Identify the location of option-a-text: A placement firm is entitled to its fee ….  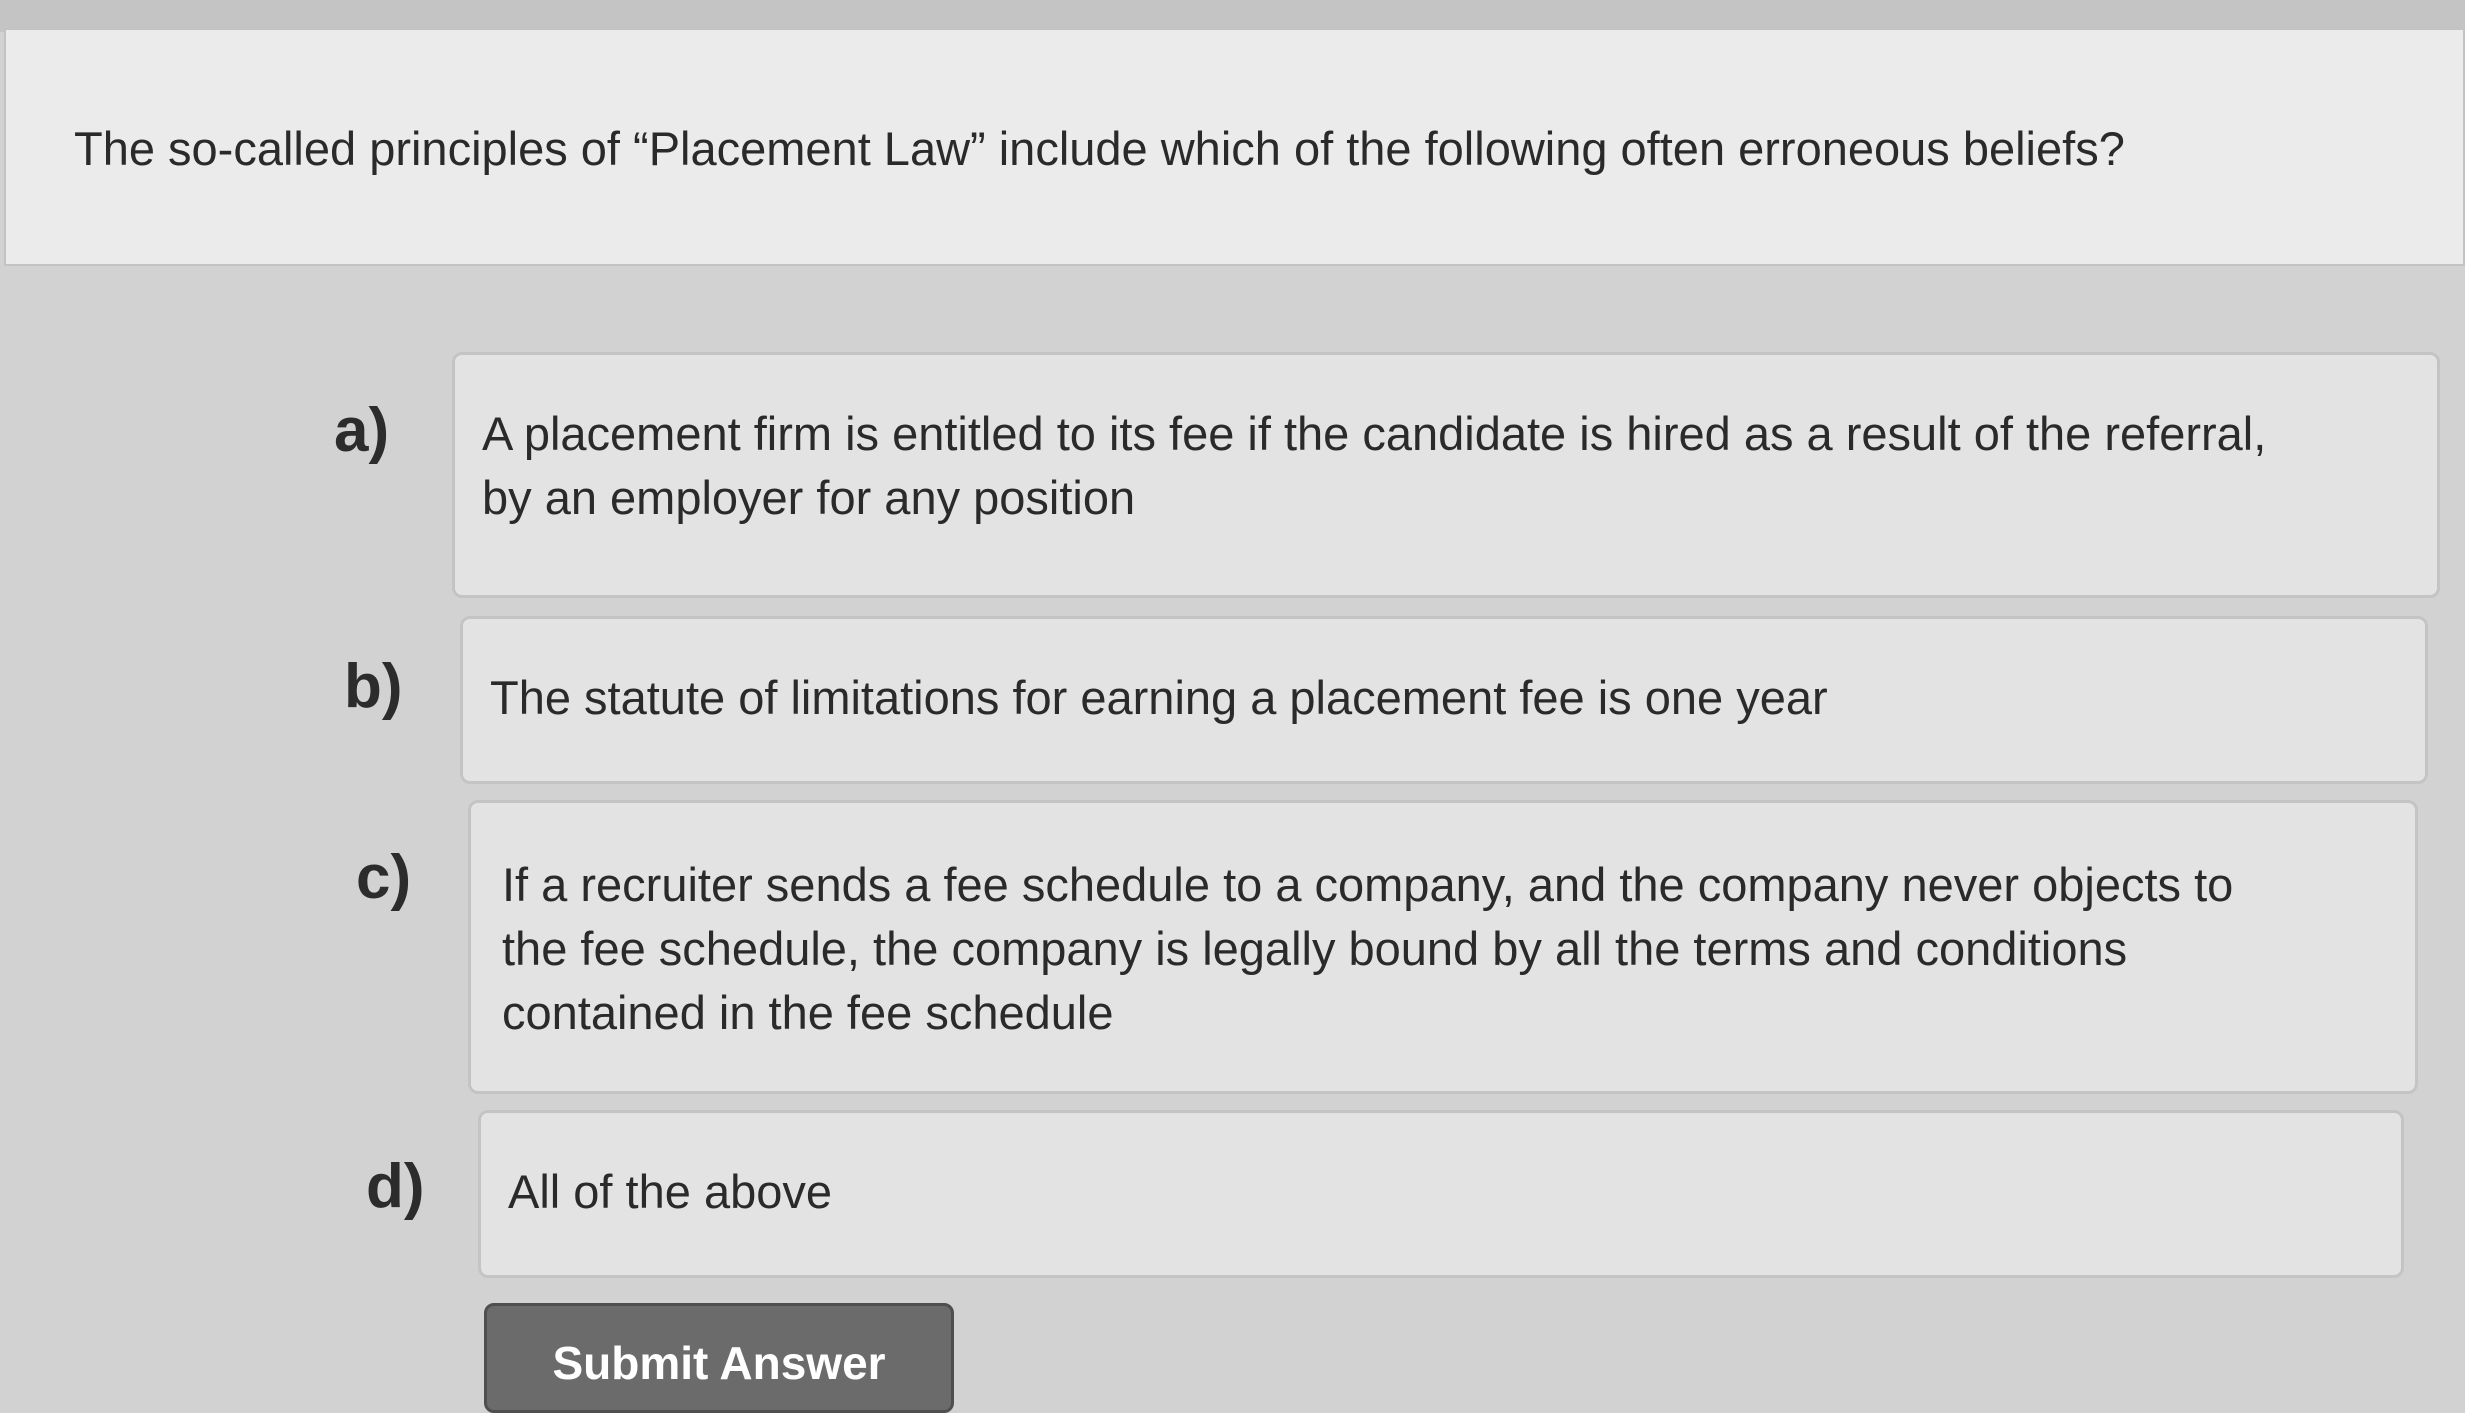
(1374, 466).